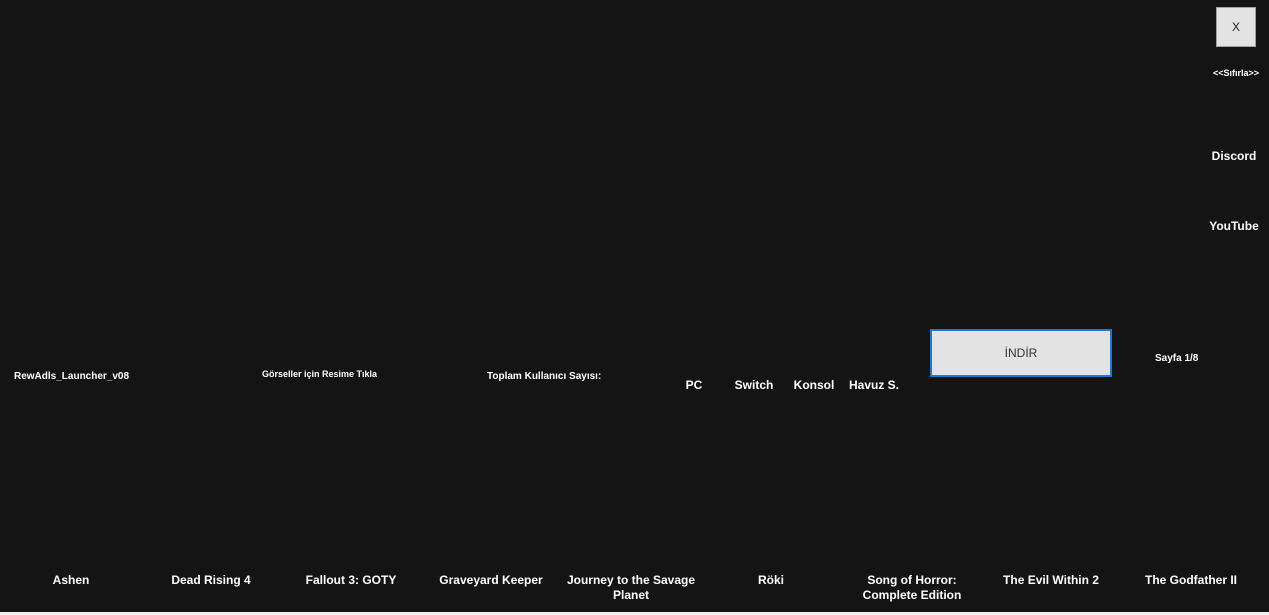  I want to click on youtube-link: YouTube, so click(1234, 226).